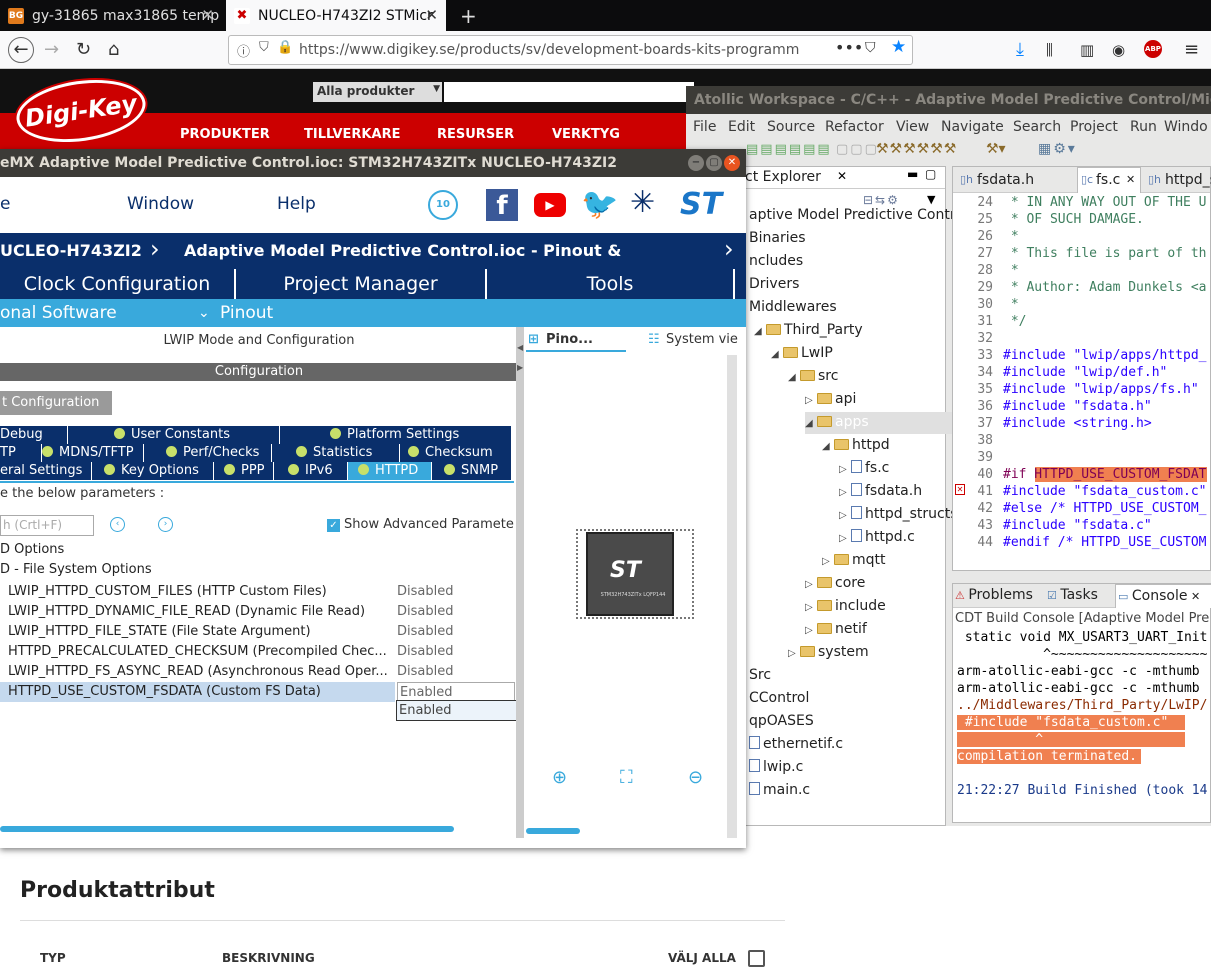 Image resolution: width=1211 pixels, height=967 pixels. I want to click on anniversary-icon: 10, so click(443, 205).